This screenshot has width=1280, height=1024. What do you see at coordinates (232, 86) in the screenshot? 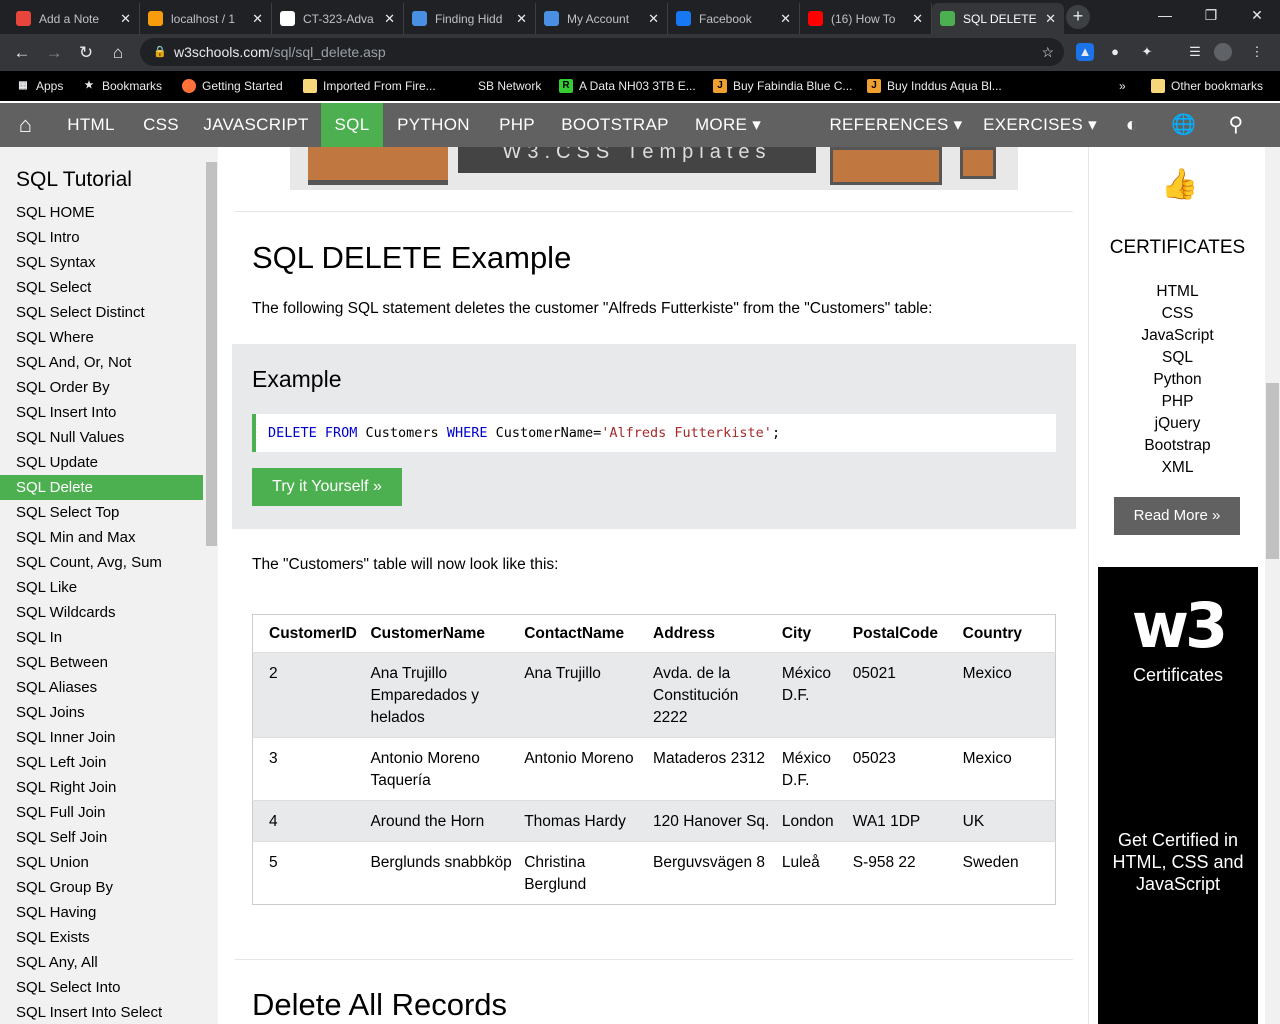
I see `bookmark-getting-started: Getting Started` at bounding box center [232, 86].